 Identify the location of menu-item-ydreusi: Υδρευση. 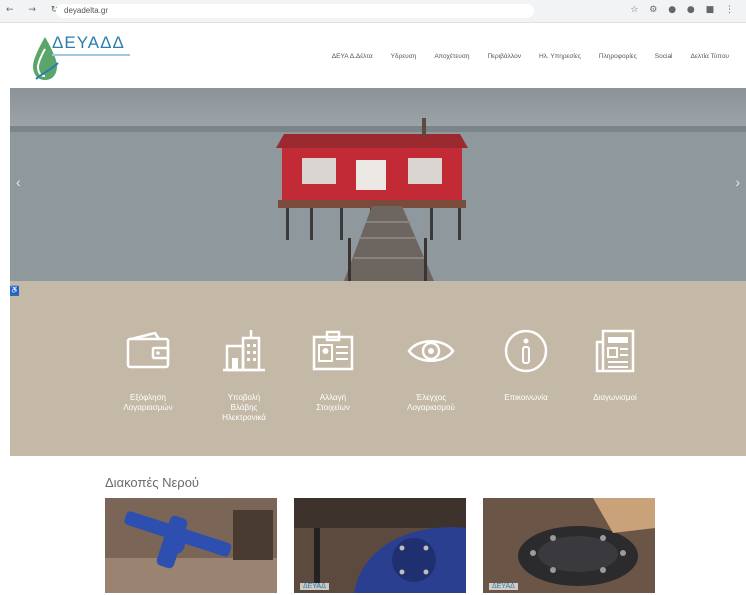
(404, 56).